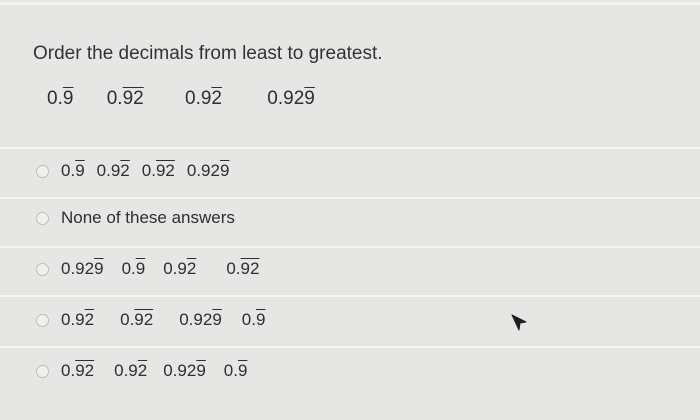 This screenshot has height=420, width=700. What do you see at coordinates (138, 171) in the screenshot?
I see `answer-option-1: 0.9 0.92 0.92 0.929` at bounding box center [138, 171].